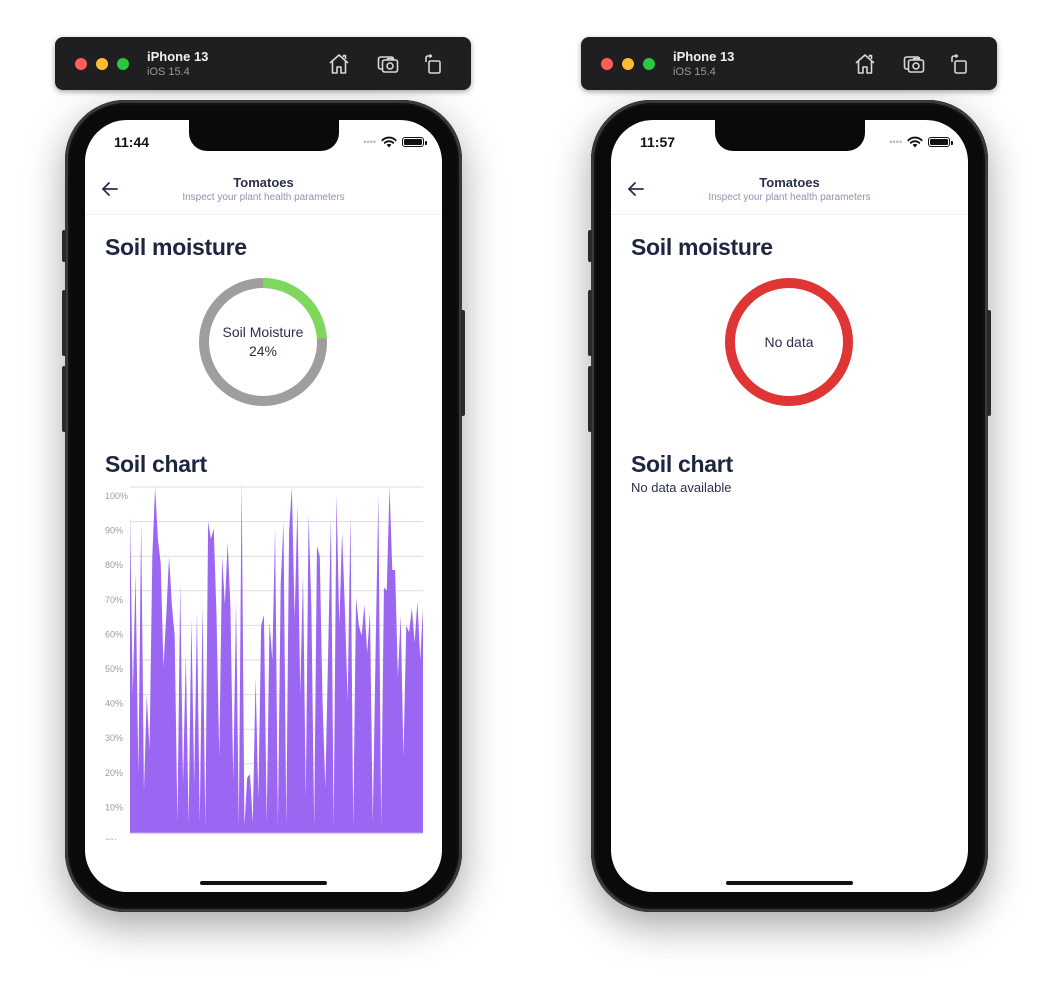 Image resolution: width=1052 pixels, height=987 pixels. I want to click on gauge-label: Soil Moisture, so click(263, 332).